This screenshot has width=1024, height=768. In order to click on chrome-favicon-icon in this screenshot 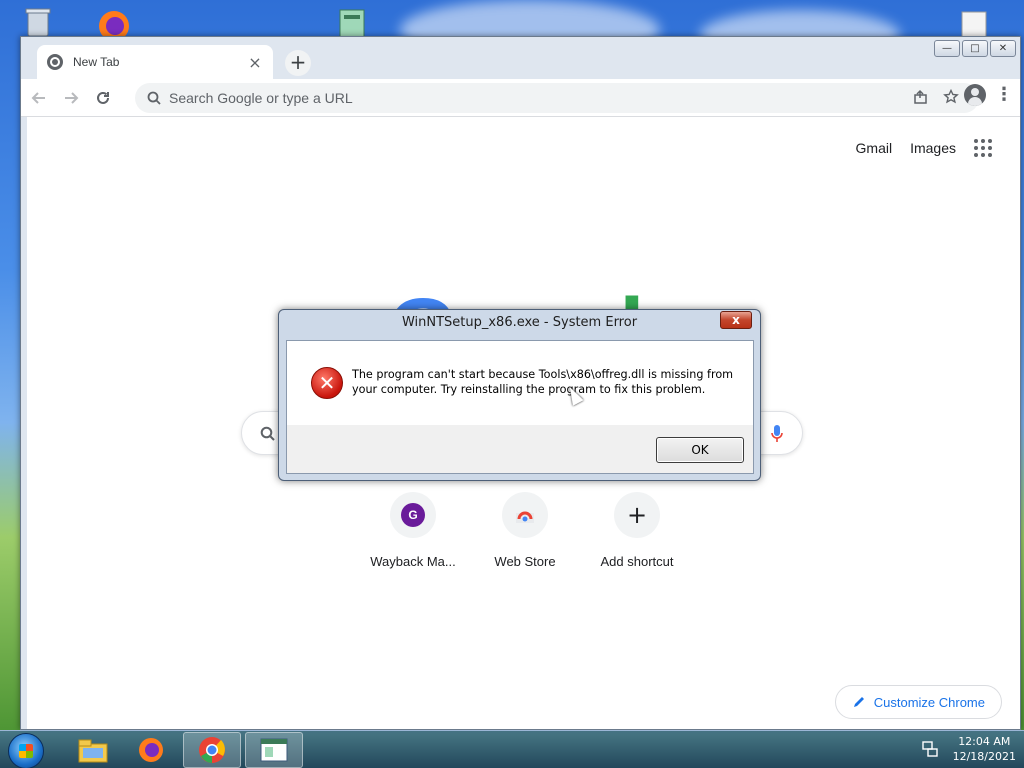, I will do `click(55, 62)`.